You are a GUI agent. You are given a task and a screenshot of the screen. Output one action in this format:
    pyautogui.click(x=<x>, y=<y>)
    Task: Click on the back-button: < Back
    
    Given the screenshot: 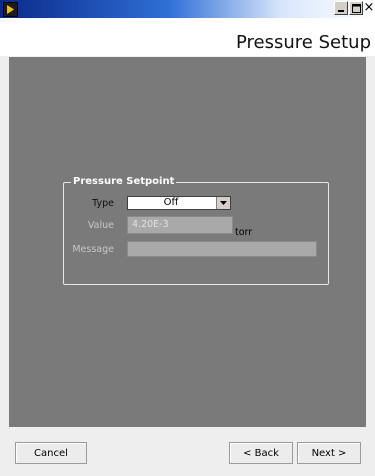 What is the action you would take?
    pyautogui.click(x=261, y=453)
    